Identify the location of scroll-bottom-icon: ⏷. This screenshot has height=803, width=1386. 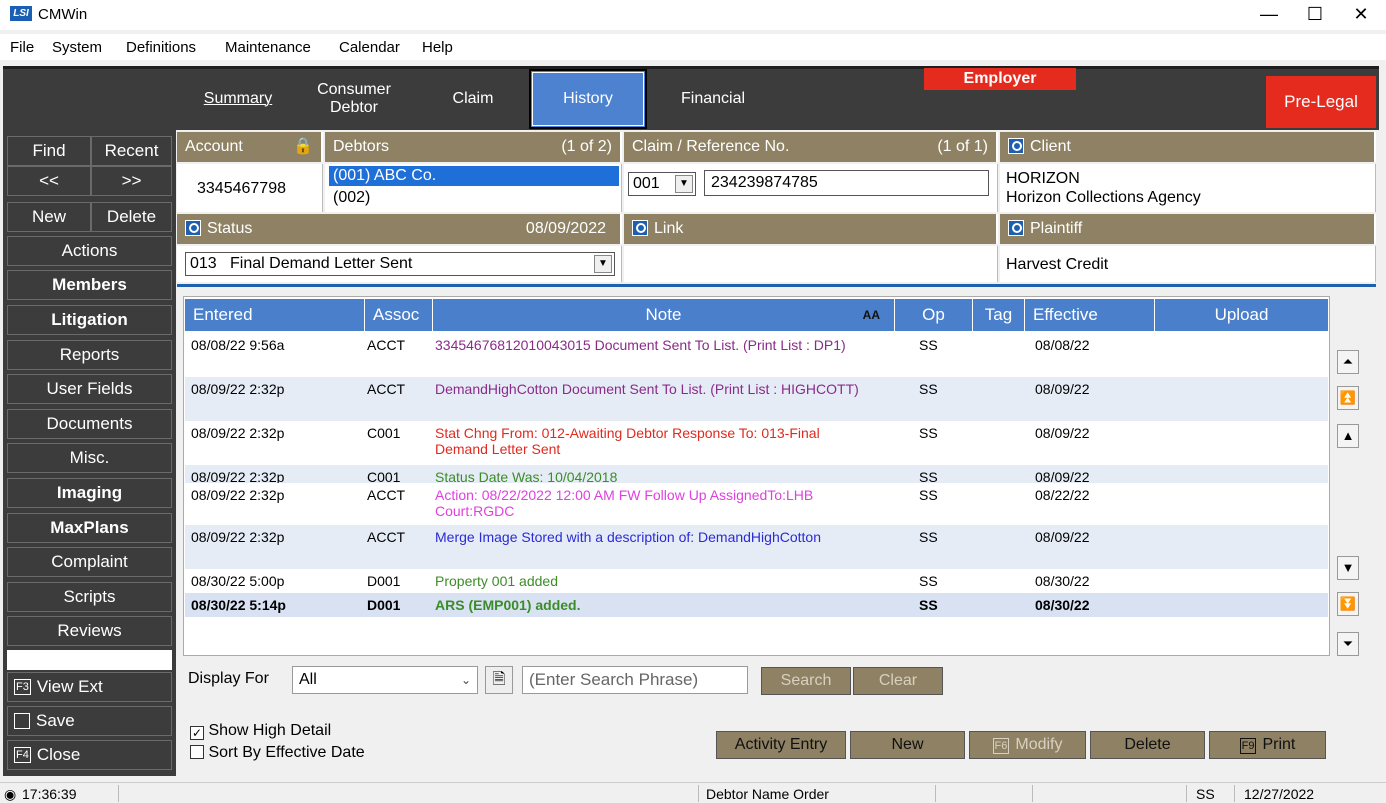
(1348, 644).